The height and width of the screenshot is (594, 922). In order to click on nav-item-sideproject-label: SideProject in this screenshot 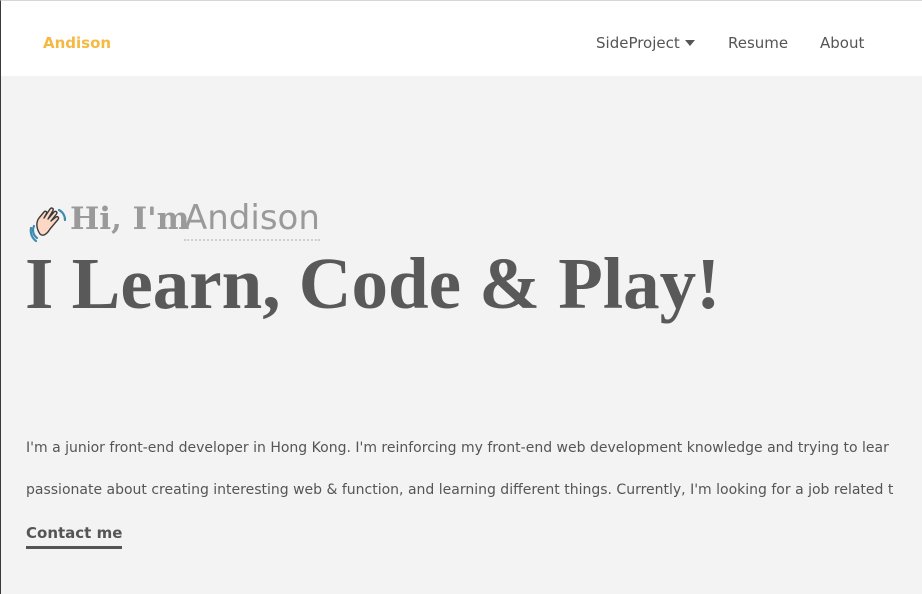, I will do `click(638, 43)`.